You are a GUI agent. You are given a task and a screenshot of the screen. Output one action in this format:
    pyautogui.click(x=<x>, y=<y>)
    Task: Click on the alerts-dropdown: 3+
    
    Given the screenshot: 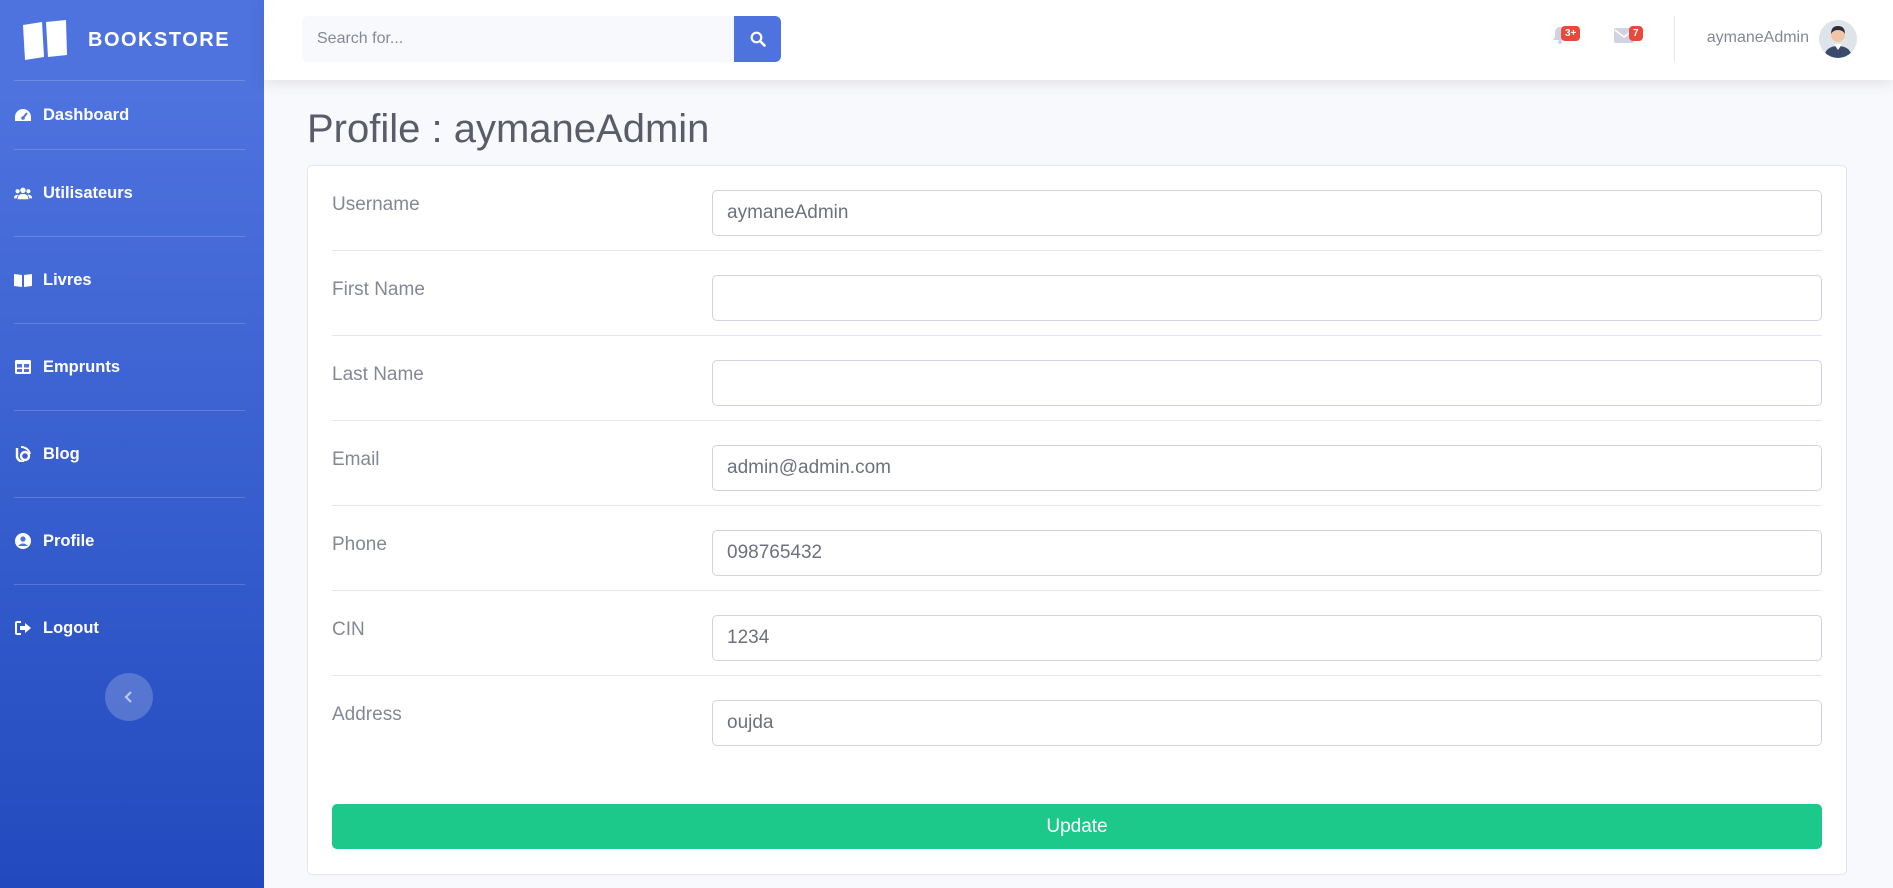 What is the action you would take?
    pyautogui.click(x=1566, y=37)
    